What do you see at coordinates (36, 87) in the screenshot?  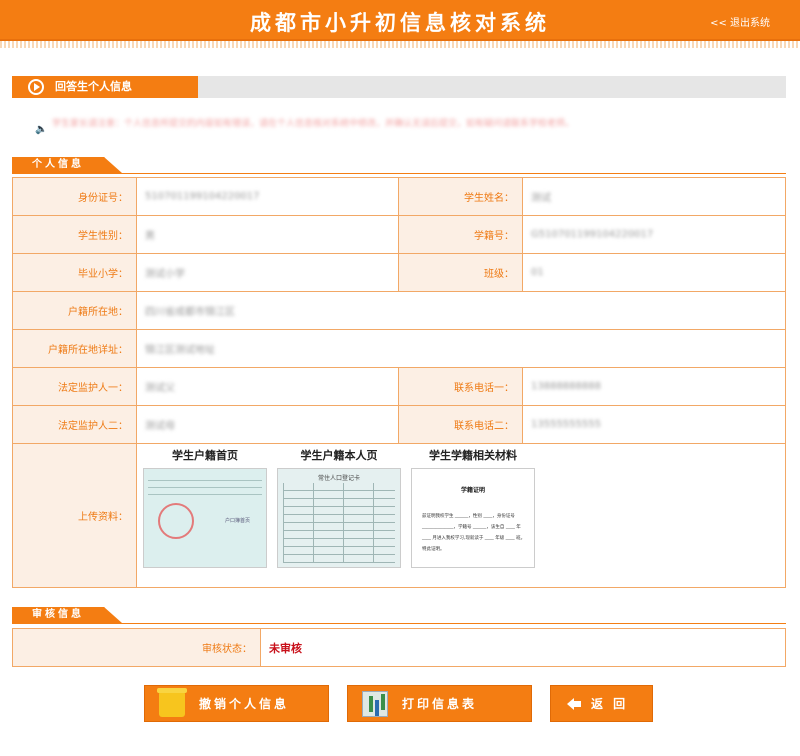 I see `play-icon` at bounding box center [36, 87].